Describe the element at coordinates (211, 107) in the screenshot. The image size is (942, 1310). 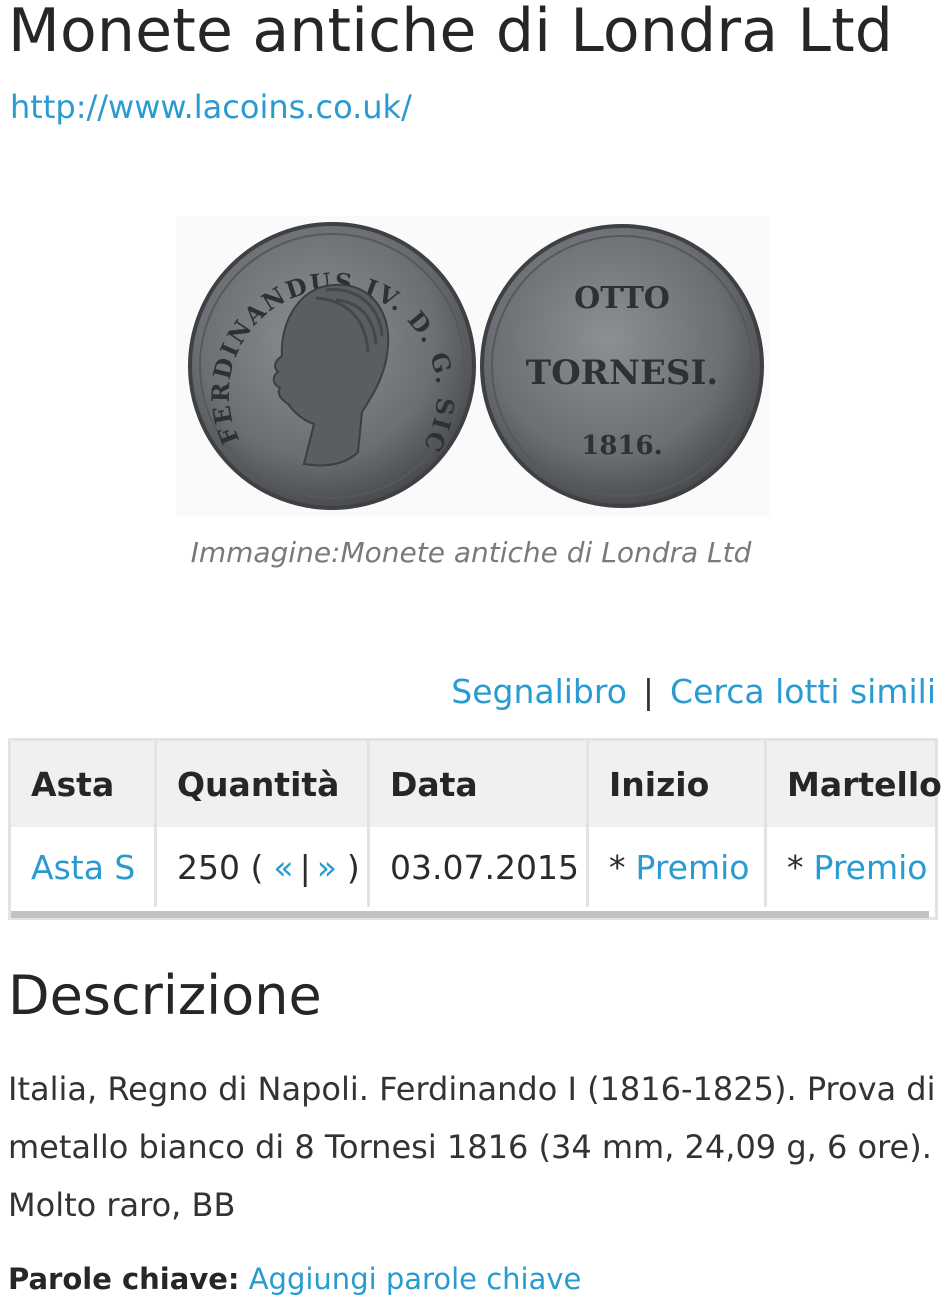
I see `website-link: http://www.lacoins.co.uk/` at that location.